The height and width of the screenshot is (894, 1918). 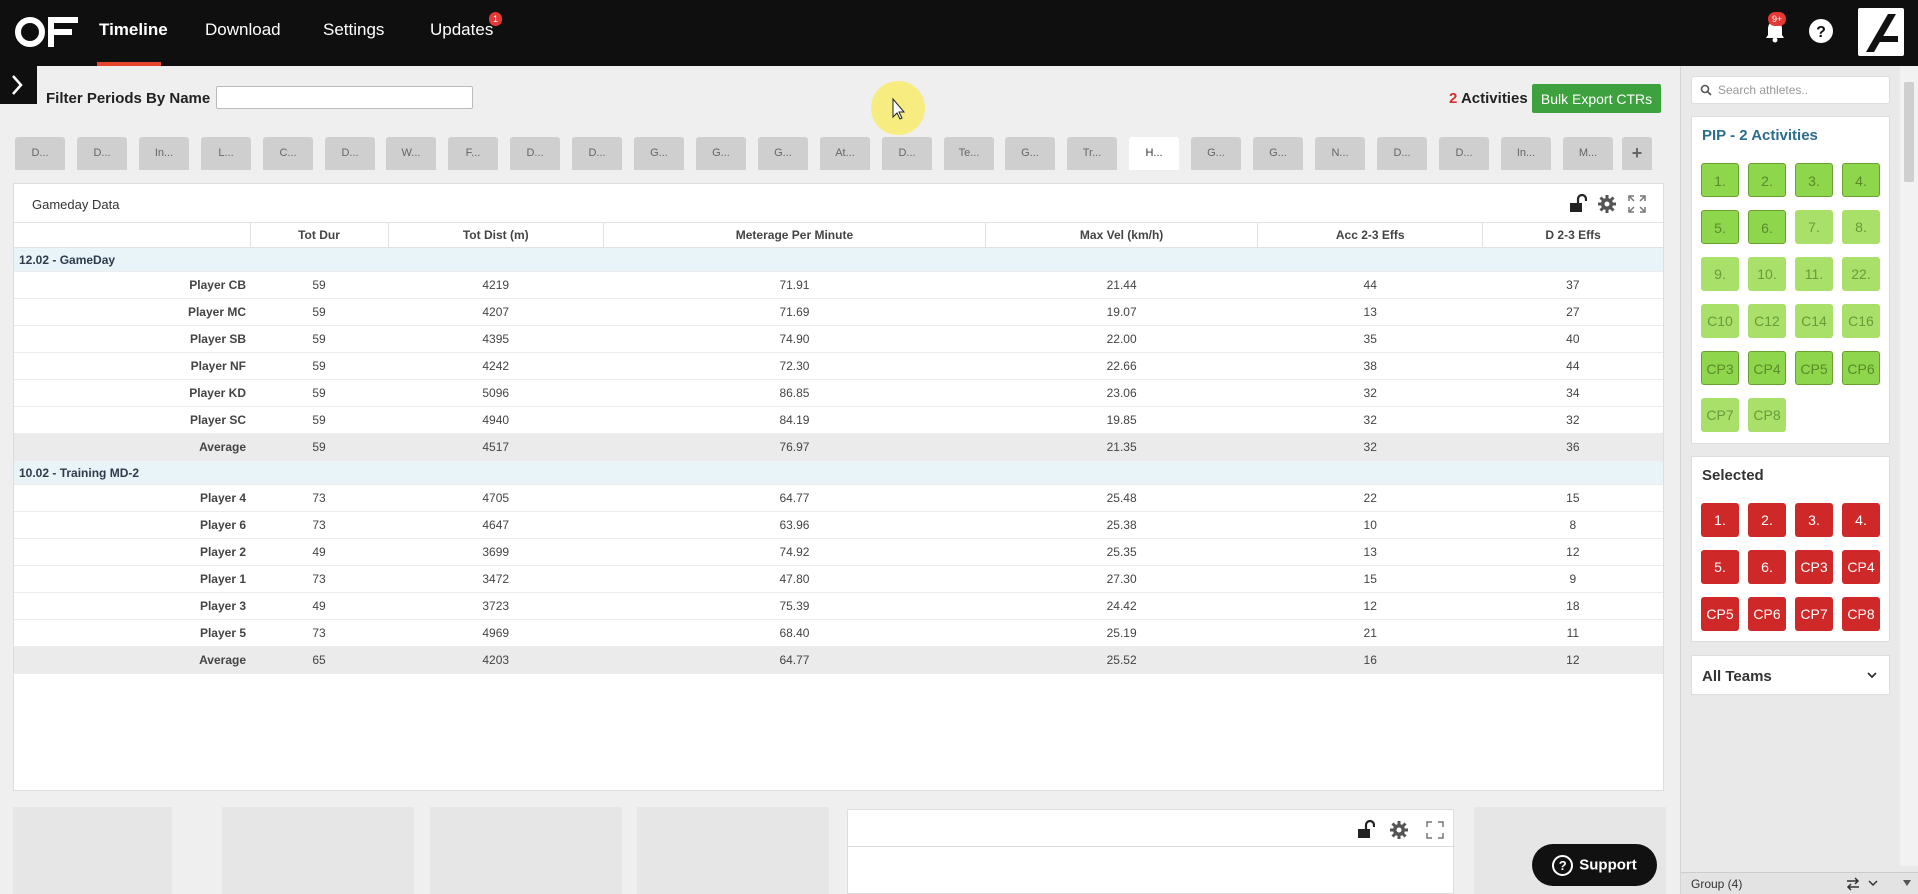 I want to click on athlete-chip: 3., so click(x=1814, y=180).